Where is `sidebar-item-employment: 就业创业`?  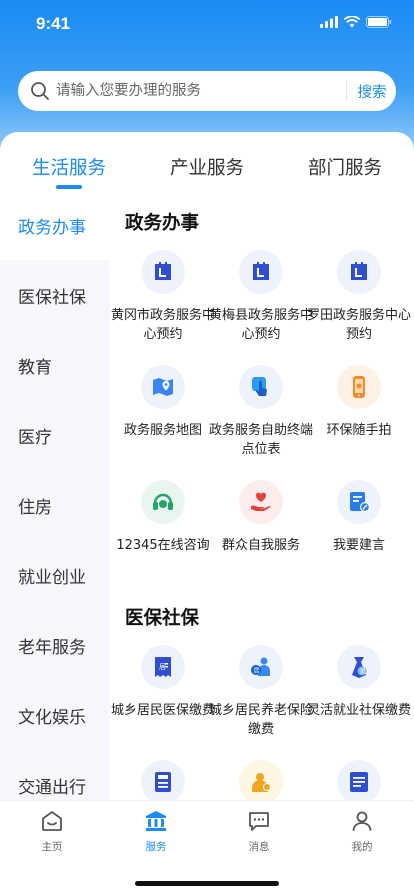
sidebar-item-employment: 就业创业 is located at coordinates (55, 575).